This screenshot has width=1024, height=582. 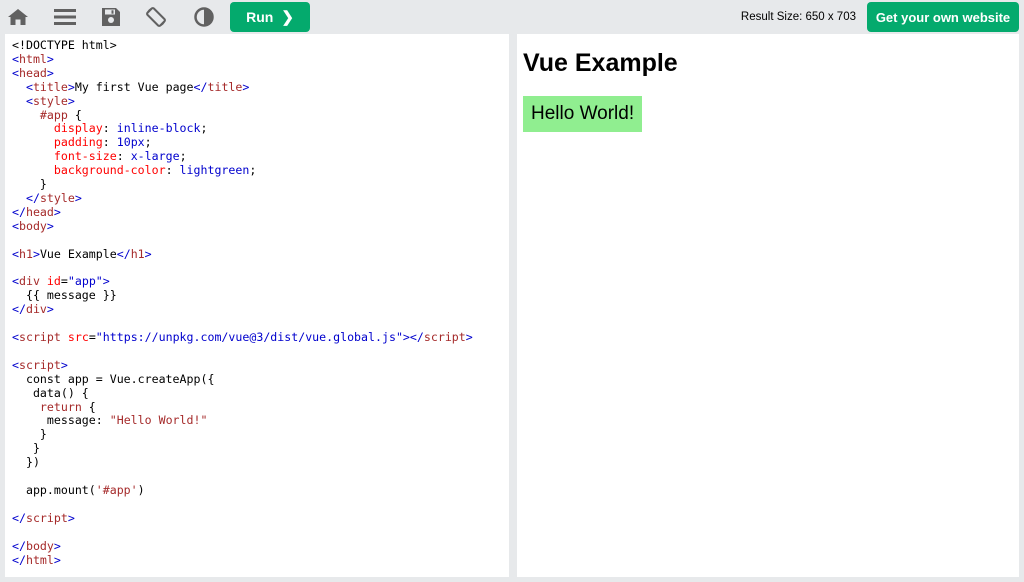 What do you see at coordinates (158, 128) in the screenshot?
I see `code-token: inline-block` at bounding box center [158, 128].